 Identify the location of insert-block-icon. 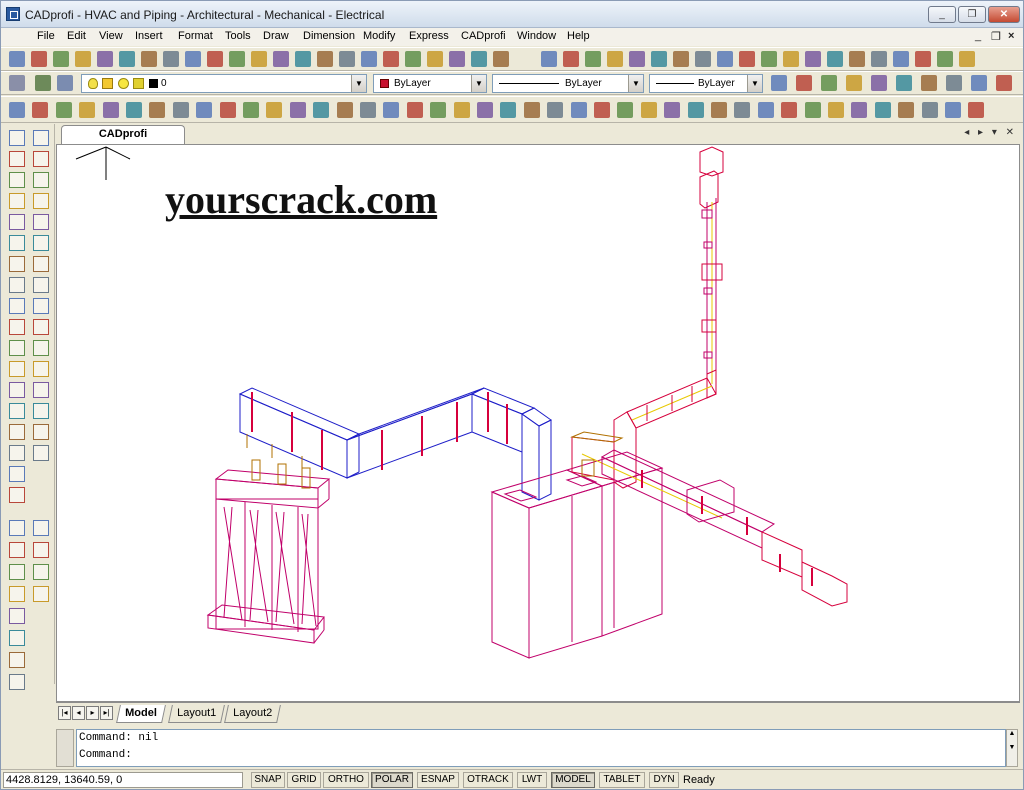
(17, 369).